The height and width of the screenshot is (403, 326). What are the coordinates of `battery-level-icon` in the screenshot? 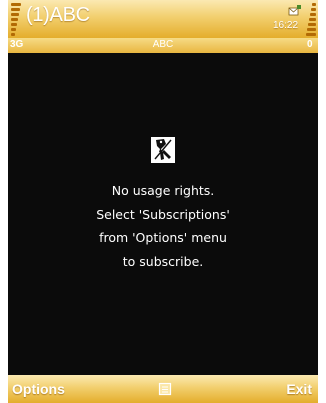 It's located at (311, 20).